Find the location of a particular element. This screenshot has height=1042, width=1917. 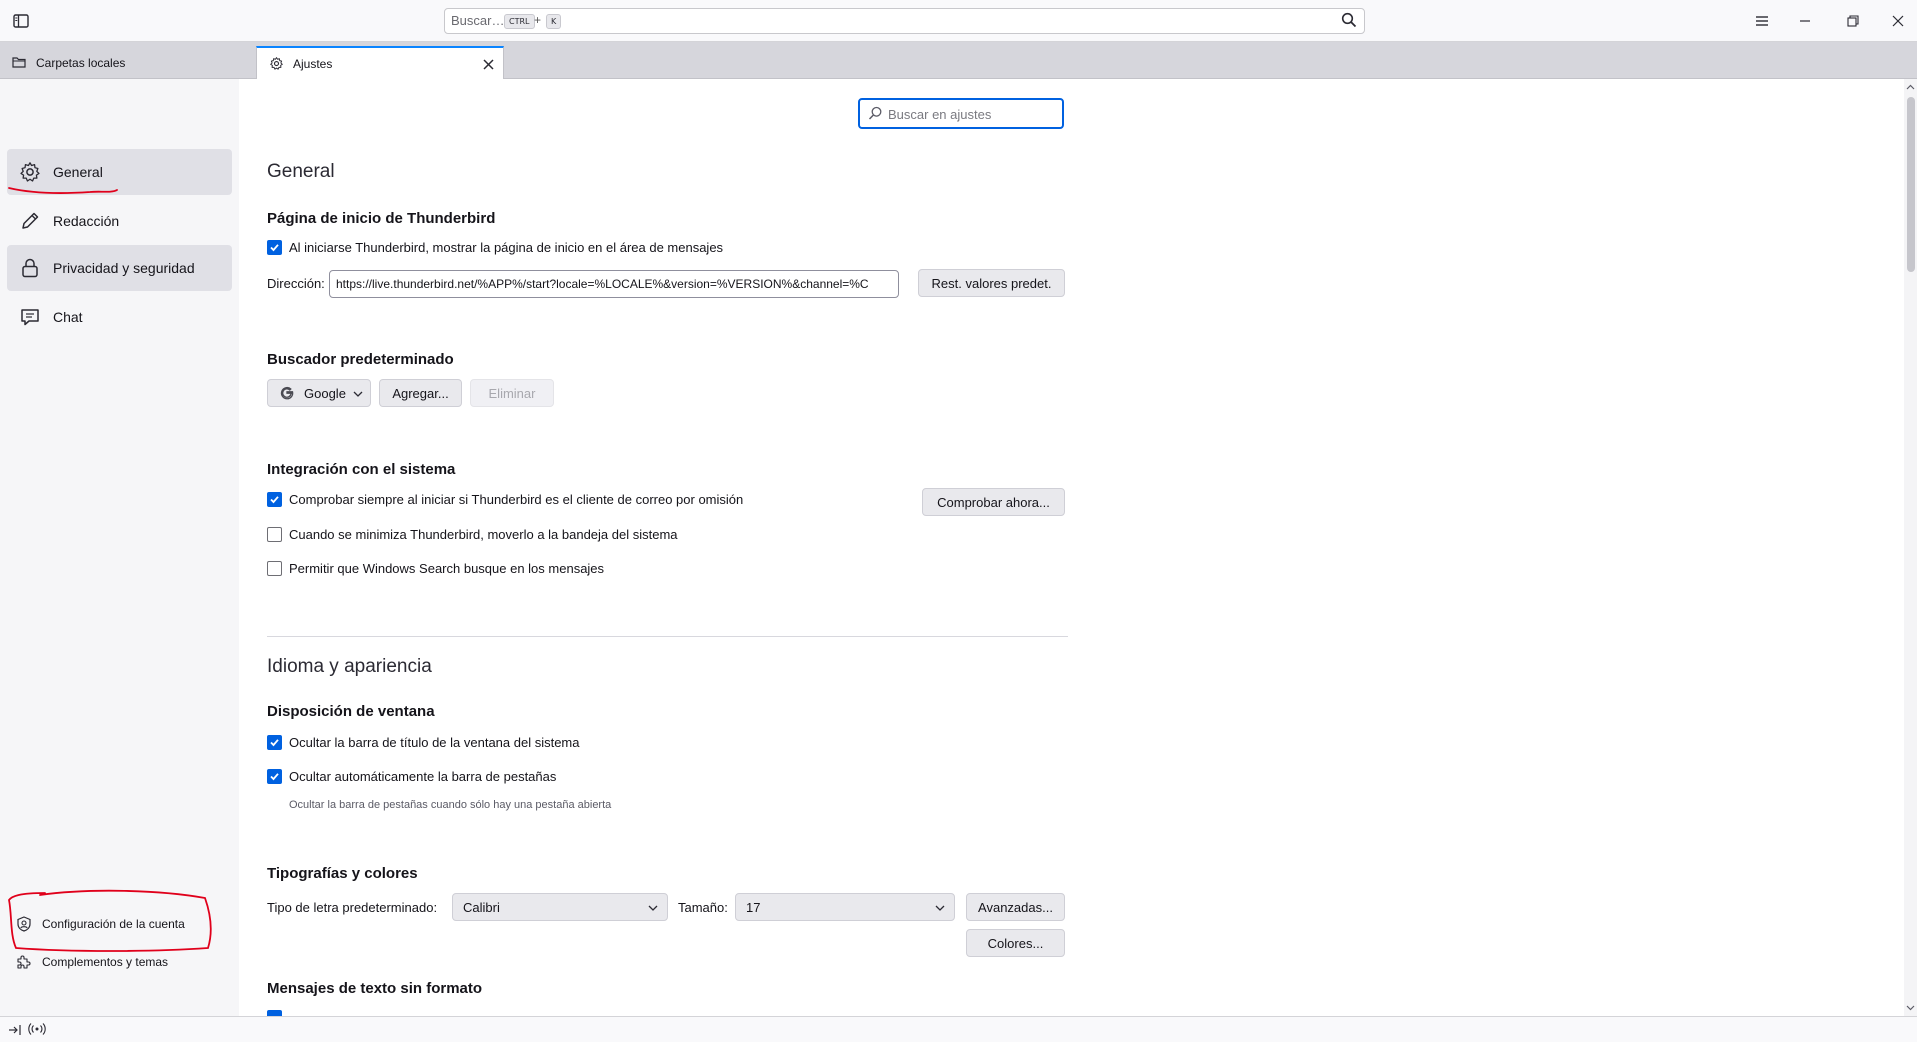

tab-settings: Ajustes is located at coordinates (380, 63).